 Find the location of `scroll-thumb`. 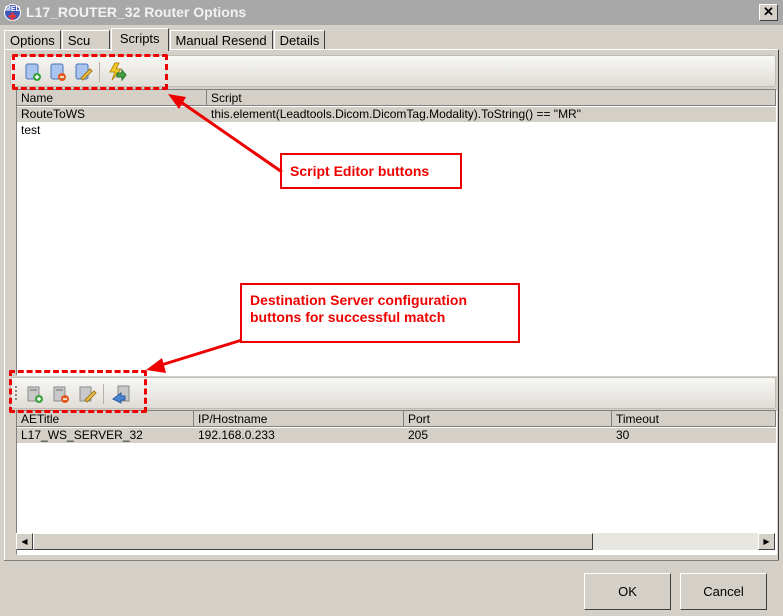

scroll-thumb is located at coordinates (313, 541).